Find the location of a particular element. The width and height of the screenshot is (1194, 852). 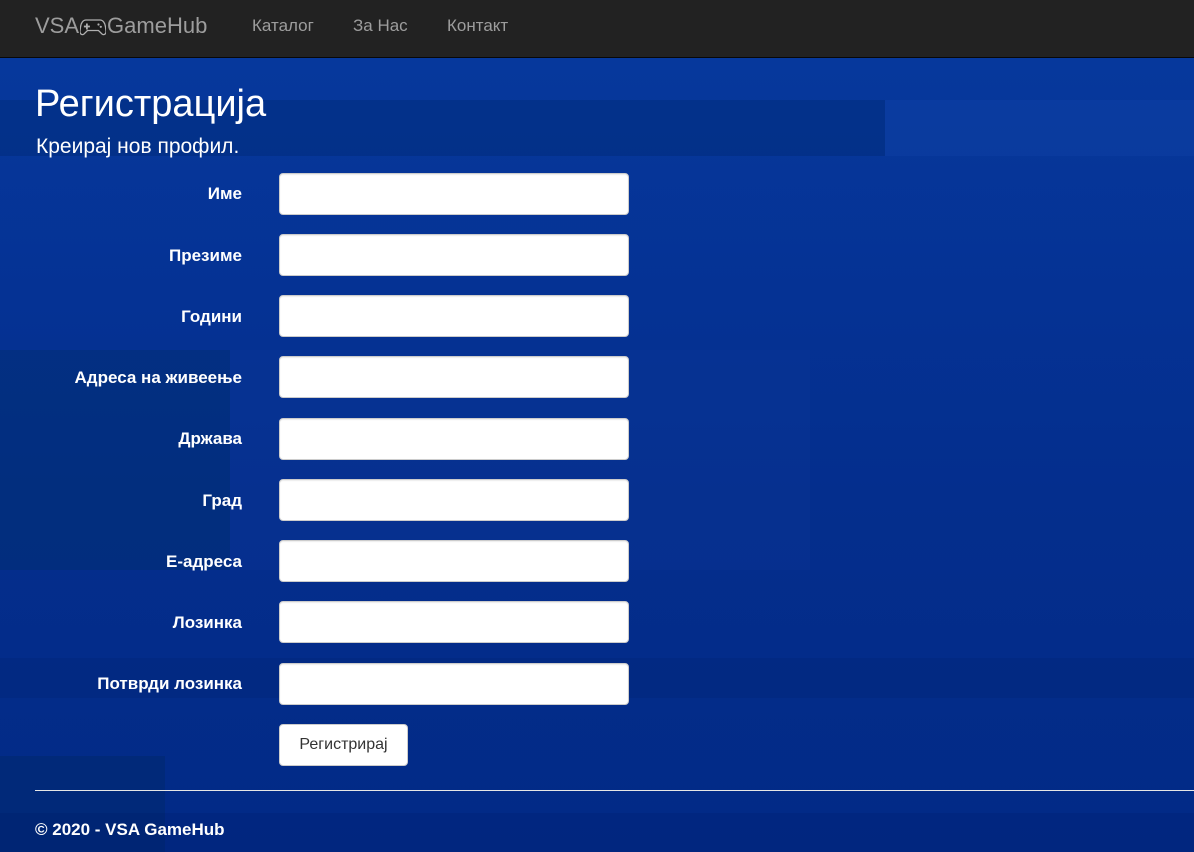

brand-text-left: VSA is located at coordinates (57, 25).